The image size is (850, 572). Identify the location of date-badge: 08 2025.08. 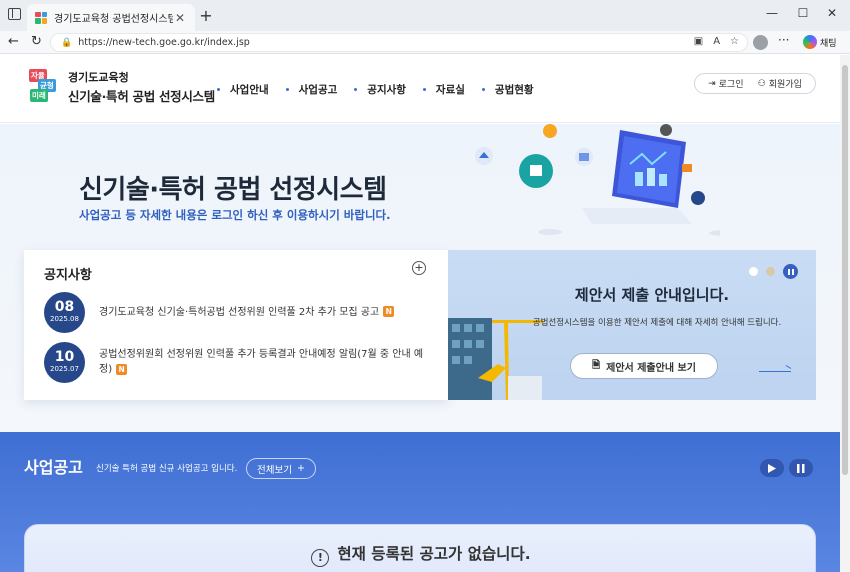
(64, 312).